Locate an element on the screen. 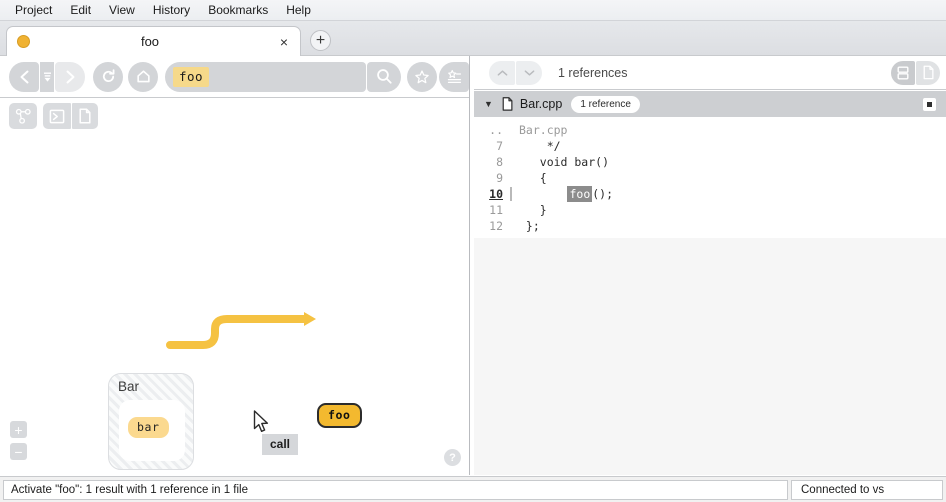 The height and width of the screenshot is (502, 946). line-number: 9 is located at coordinates (499, 178).